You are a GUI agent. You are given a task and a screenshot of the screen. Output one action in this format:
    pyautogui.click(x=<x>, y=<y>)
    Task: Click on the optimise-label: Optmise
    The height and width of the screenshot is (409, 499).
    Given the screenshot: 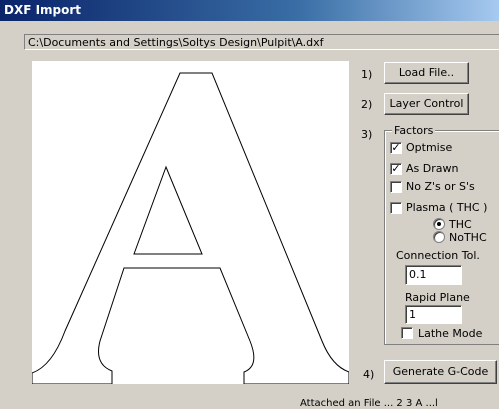 What is the action you would take?
    pyautogui.click(x=429, y=147)
    